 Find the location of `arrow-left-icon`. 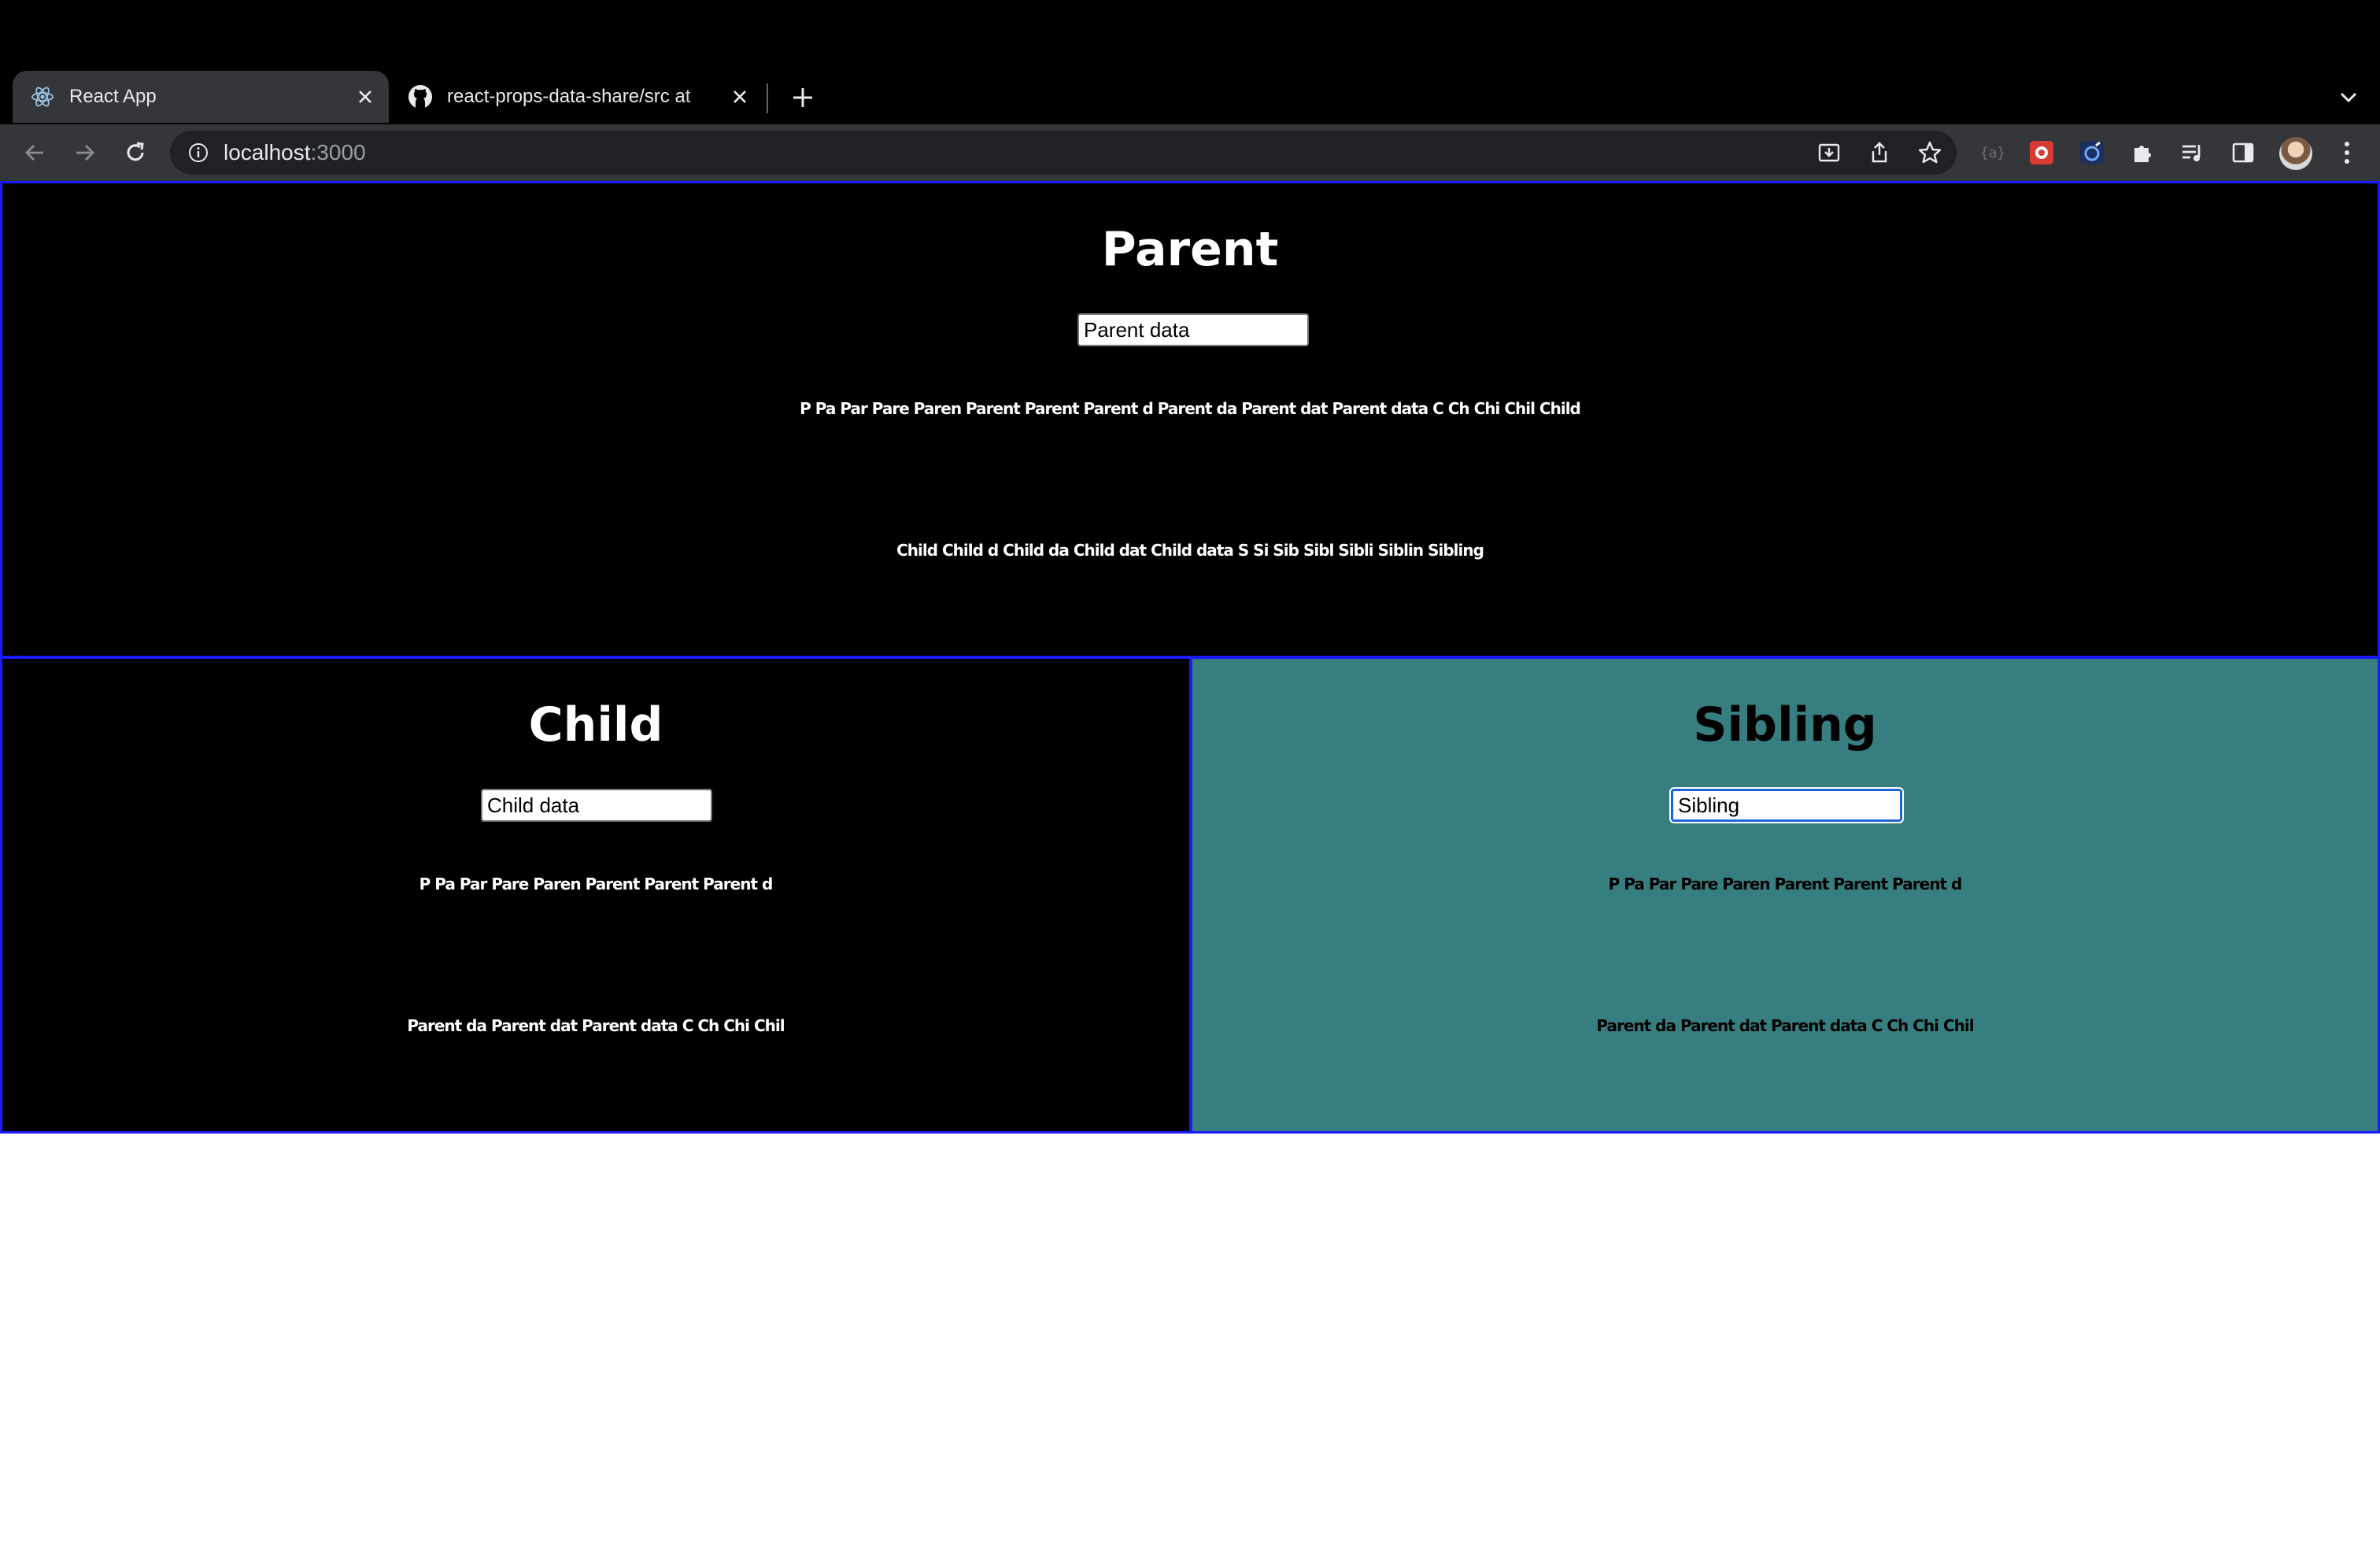

arrow-left-icon is located at coordinates (34, 153).